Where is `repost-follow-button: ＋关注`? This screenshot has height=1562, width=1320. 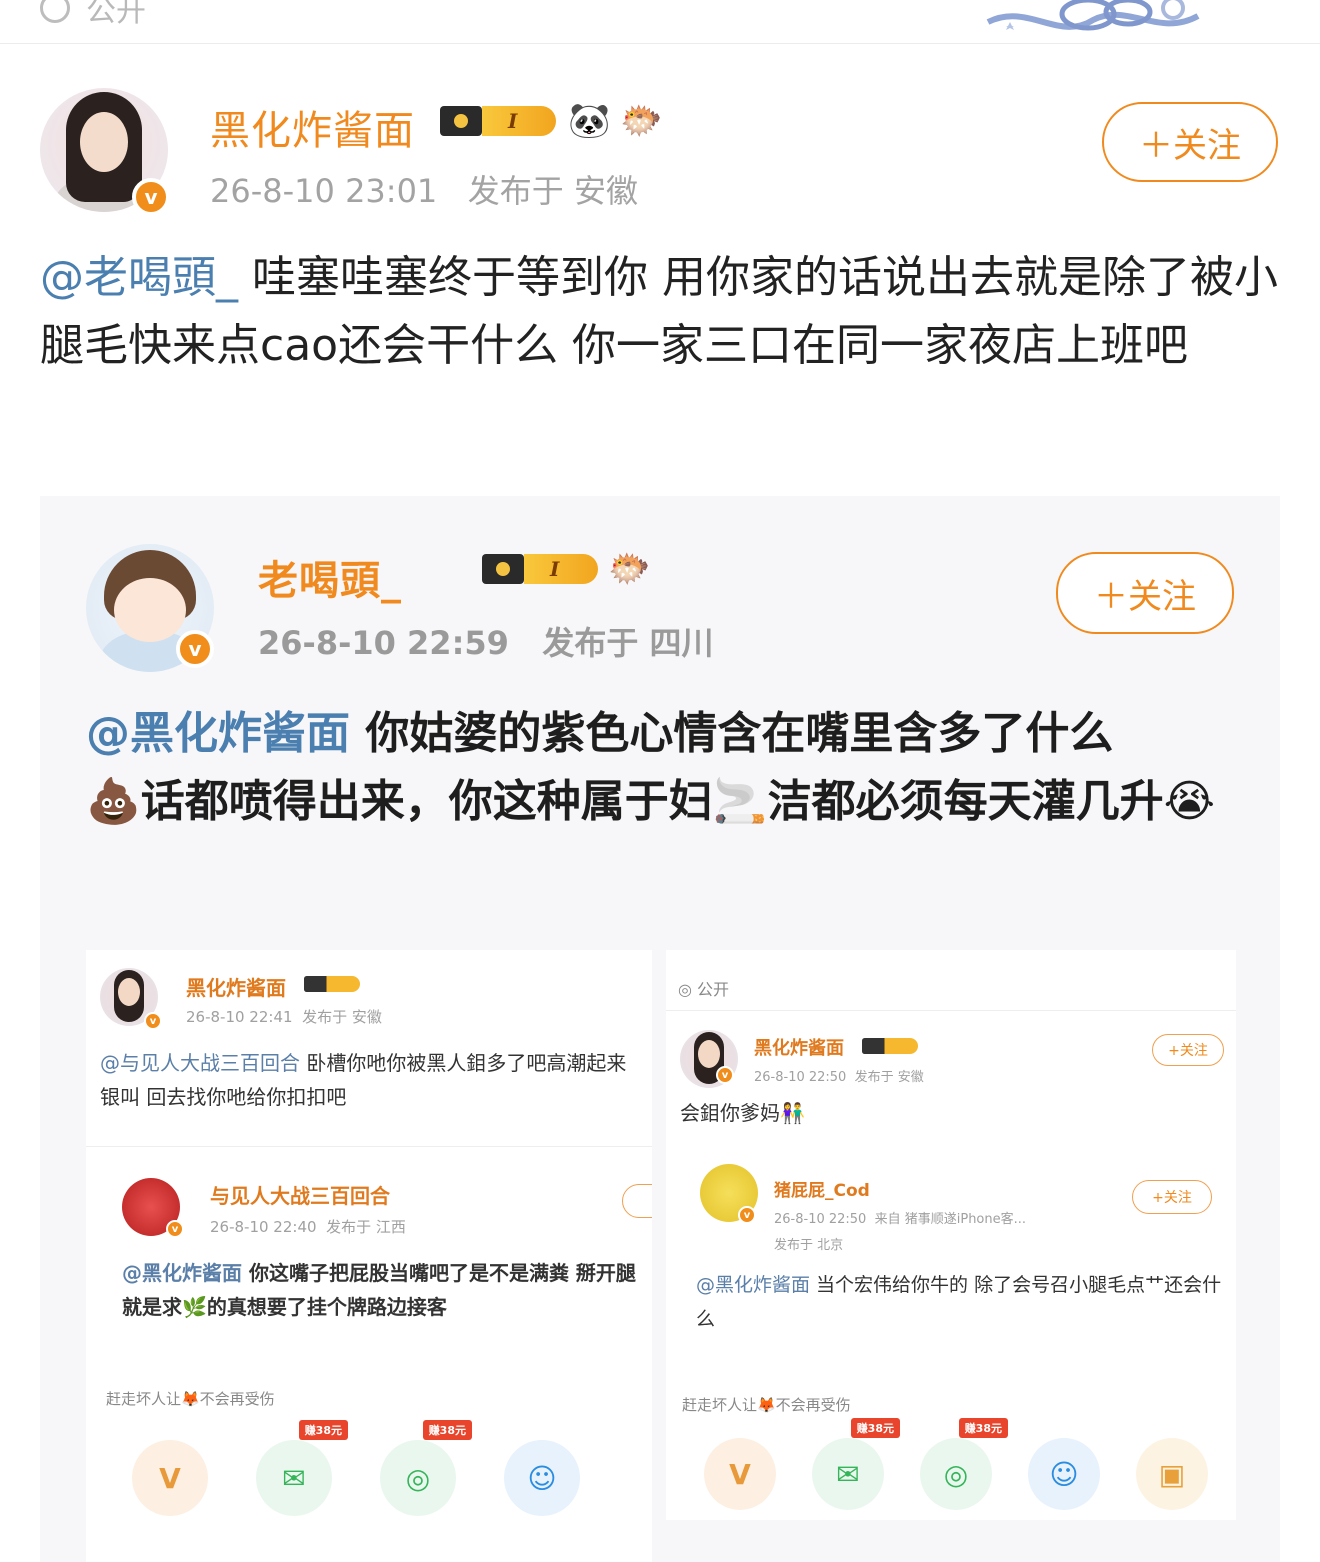 repost-follow-button: ＋关注 is located at coordinates (1145, 593).